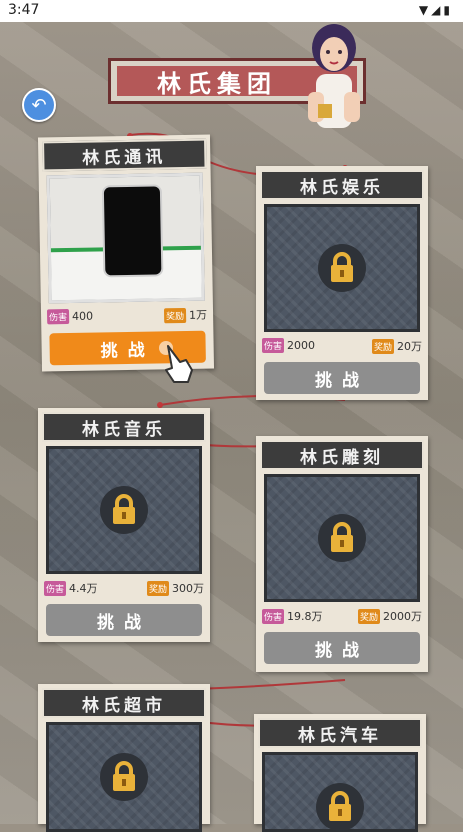 Image resolution: width=463 pixels, height=832 pixels. Describe the element at coordinates (217, 83) in the screenshot. I see `page-title: 林氏集团` at that location.